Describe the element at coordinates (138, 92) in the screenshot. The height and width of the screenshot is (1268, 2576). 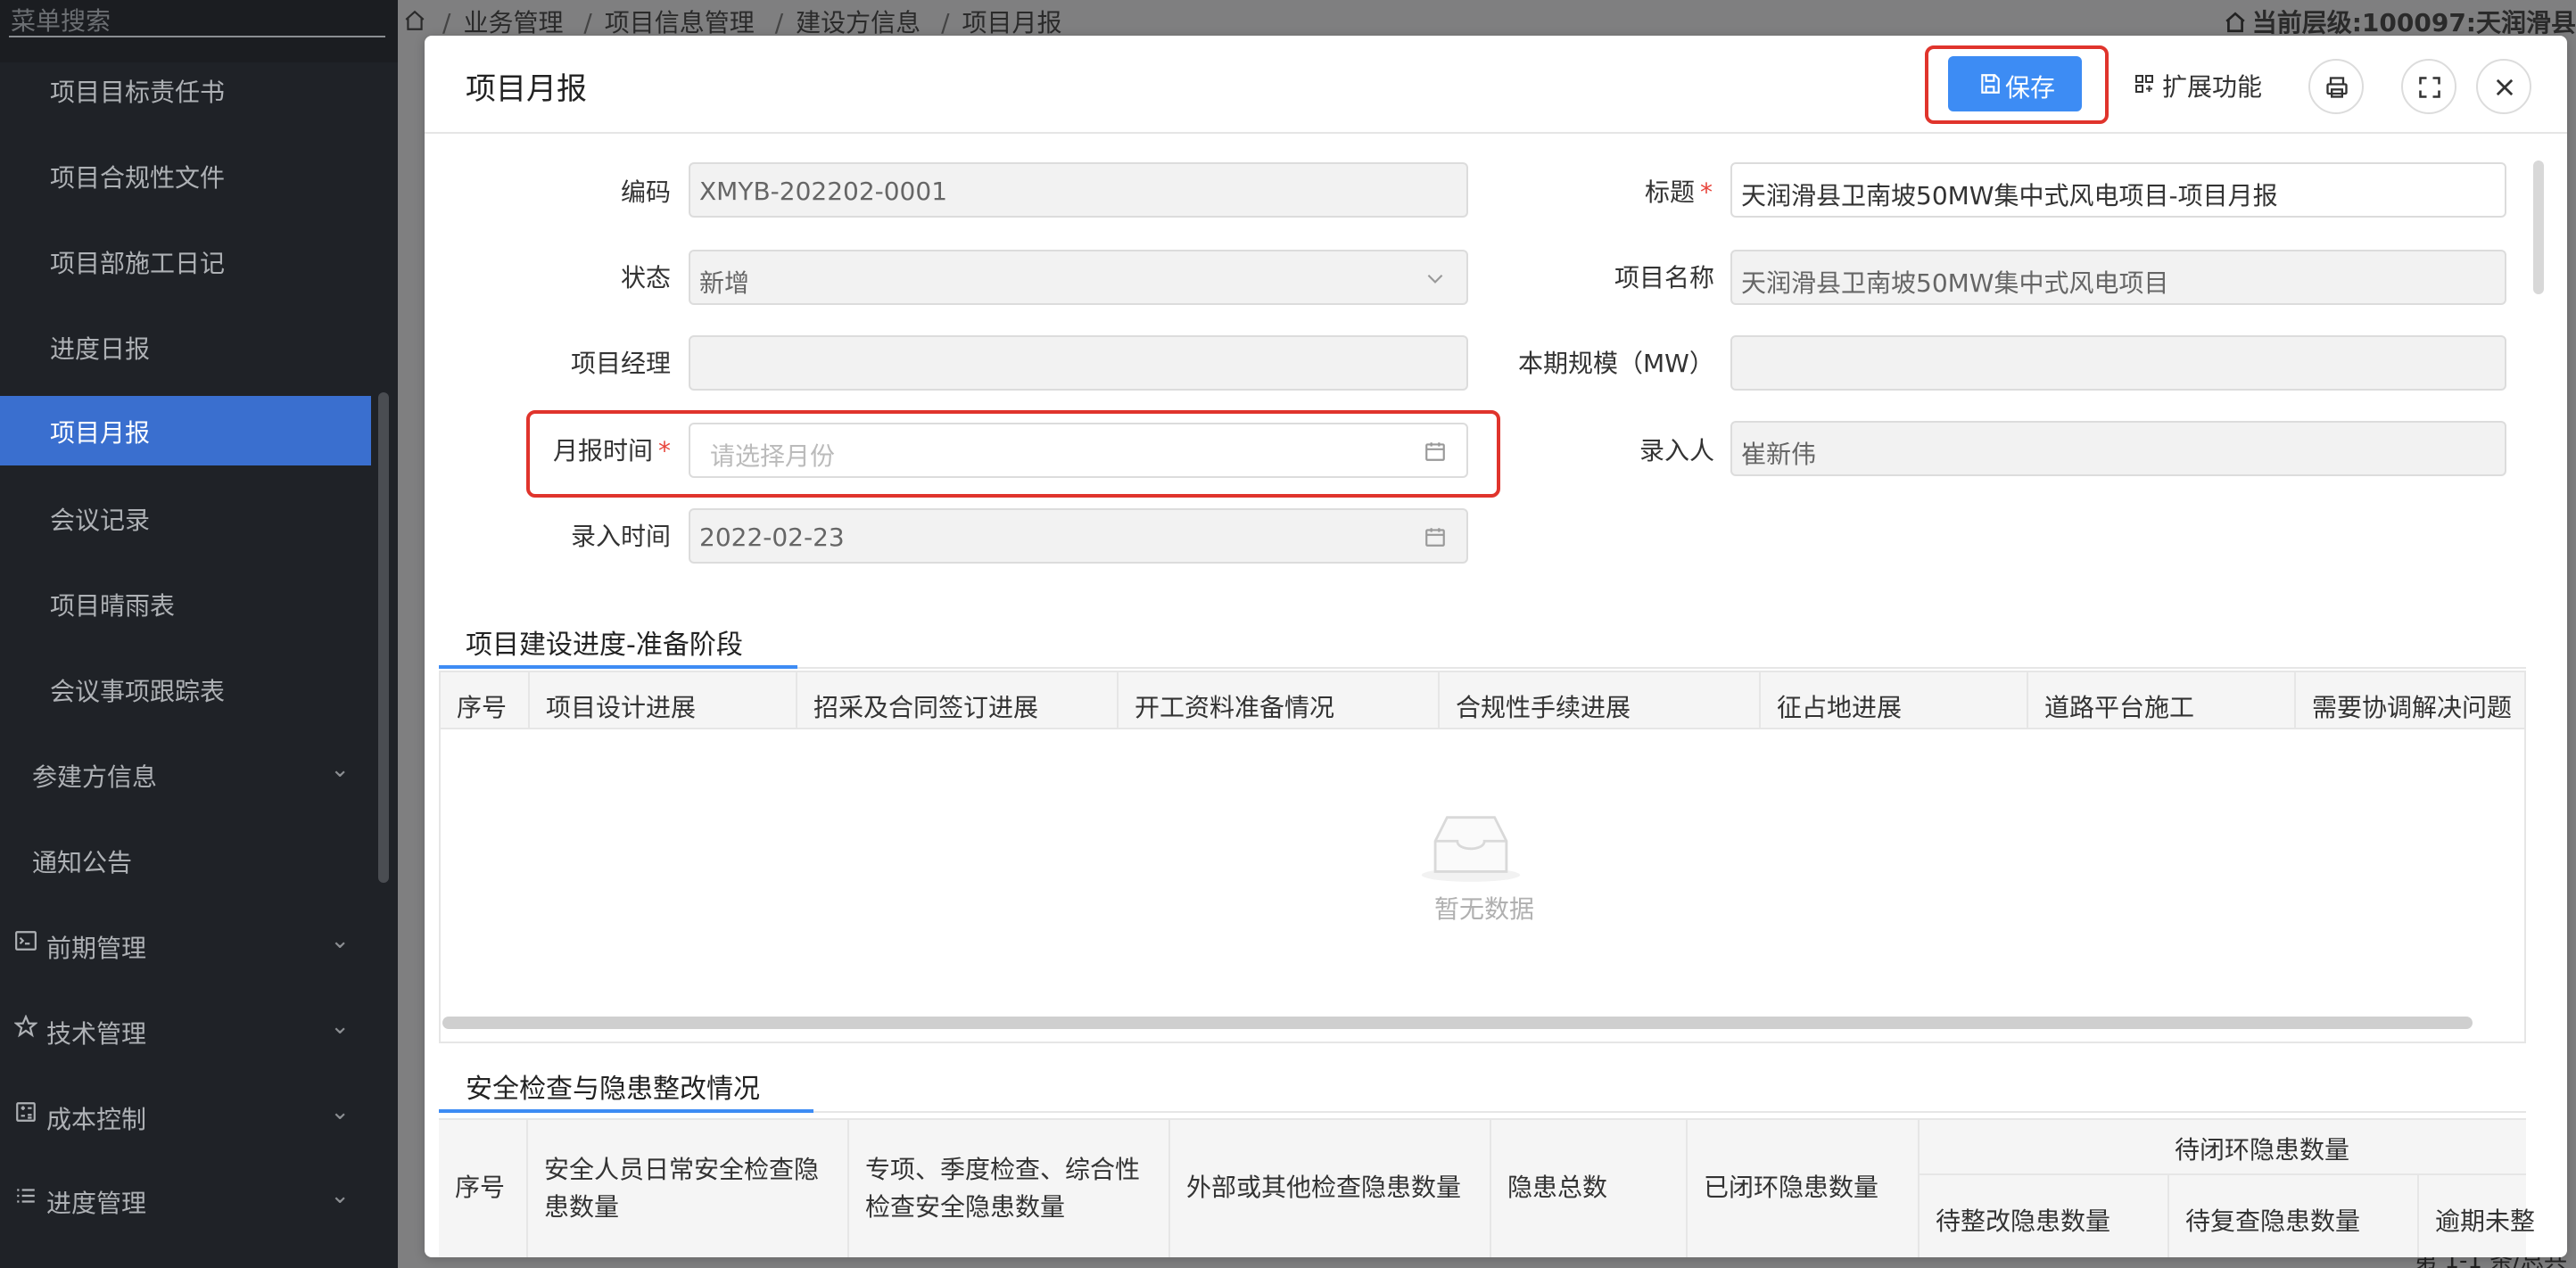
I see `sidebar-item-label: 项目目标责任书` at that location.